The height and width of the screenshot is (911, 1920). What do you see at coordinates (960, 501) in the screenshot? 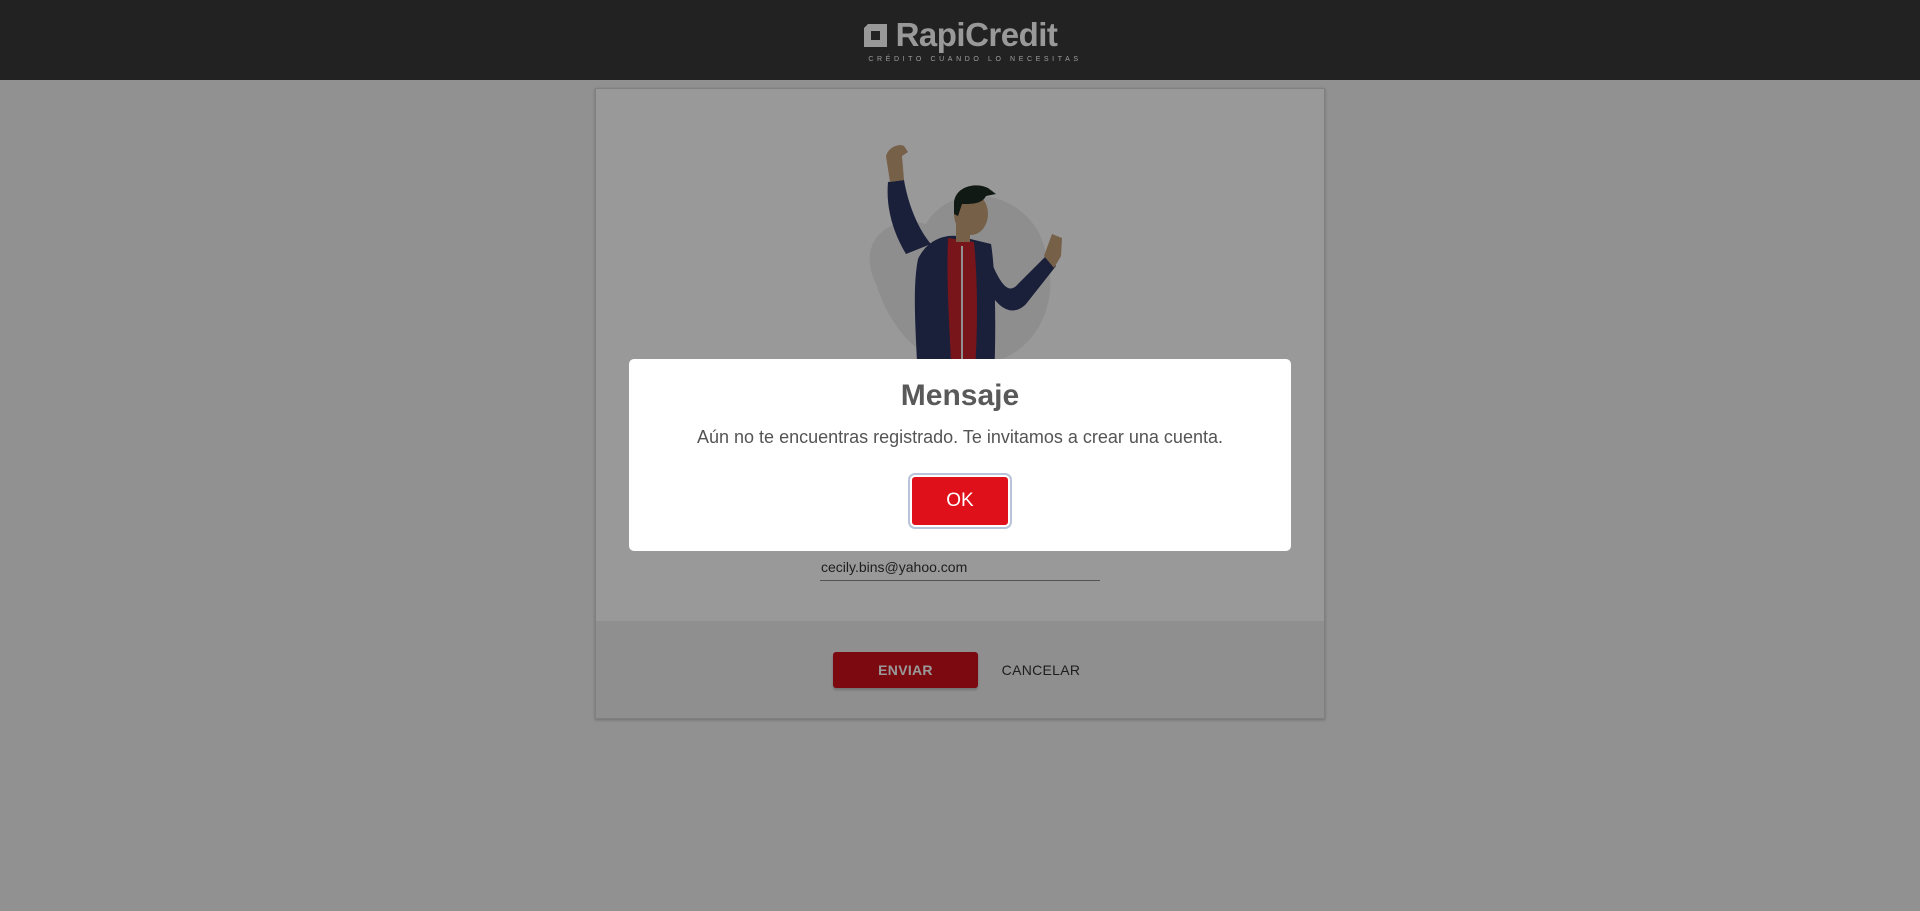
I see `ok-button: OK` at bounding box center [960, 501].